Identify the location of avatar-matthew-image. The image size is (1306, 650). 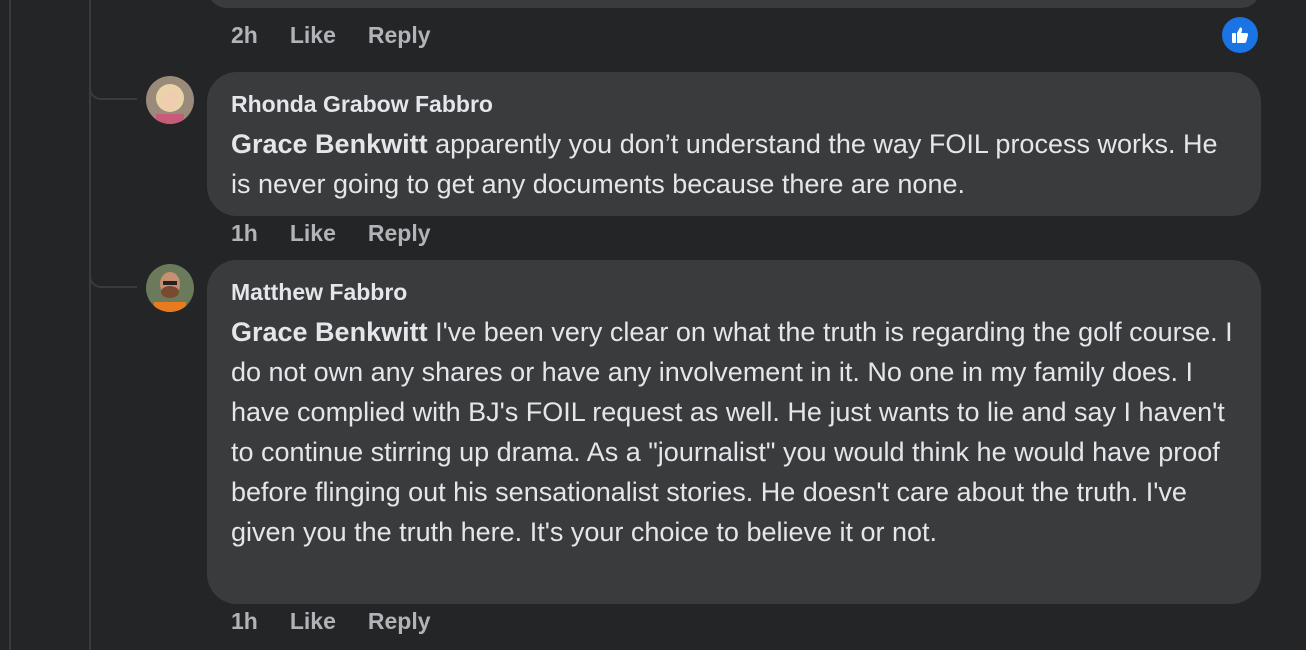
(170, 288).